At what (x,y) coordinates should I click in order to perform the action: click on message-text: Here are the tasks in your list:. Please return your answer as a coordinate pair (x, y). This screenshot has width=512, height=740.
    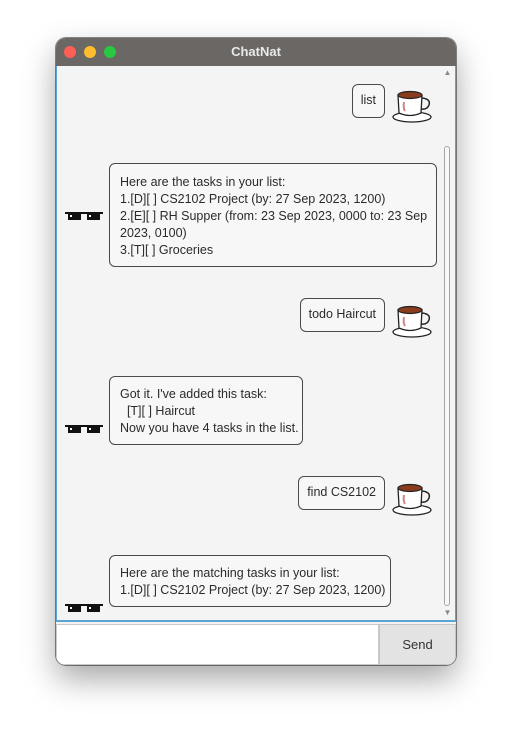
    Looking at the image, I should click on (203, 182).